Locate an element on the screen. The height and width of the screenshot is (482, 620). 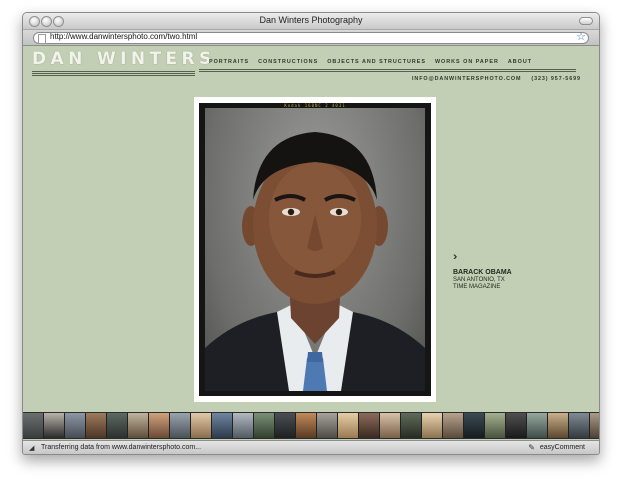
window-title: Dan Winters Photography is located at coordinates (311, 20).